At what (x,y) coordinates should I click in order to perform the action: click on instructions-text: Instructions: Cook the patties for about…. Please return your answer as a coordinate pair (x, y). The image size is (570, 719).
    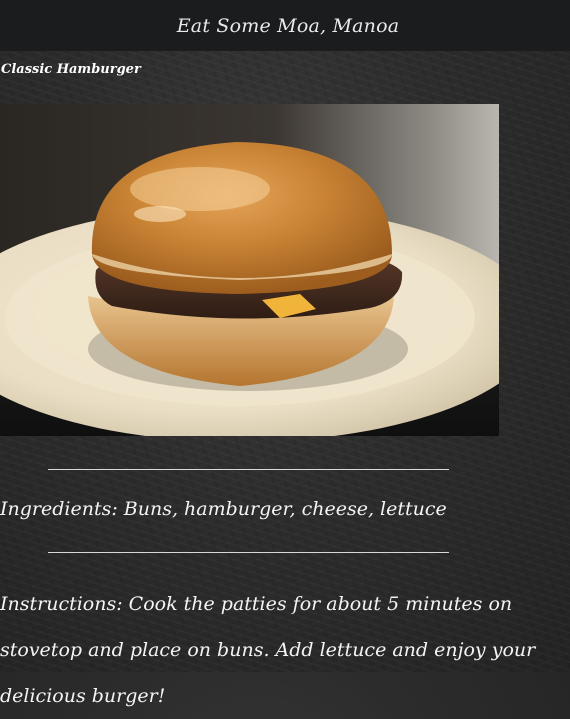
    Looking at the image, I should click on (268, 650).